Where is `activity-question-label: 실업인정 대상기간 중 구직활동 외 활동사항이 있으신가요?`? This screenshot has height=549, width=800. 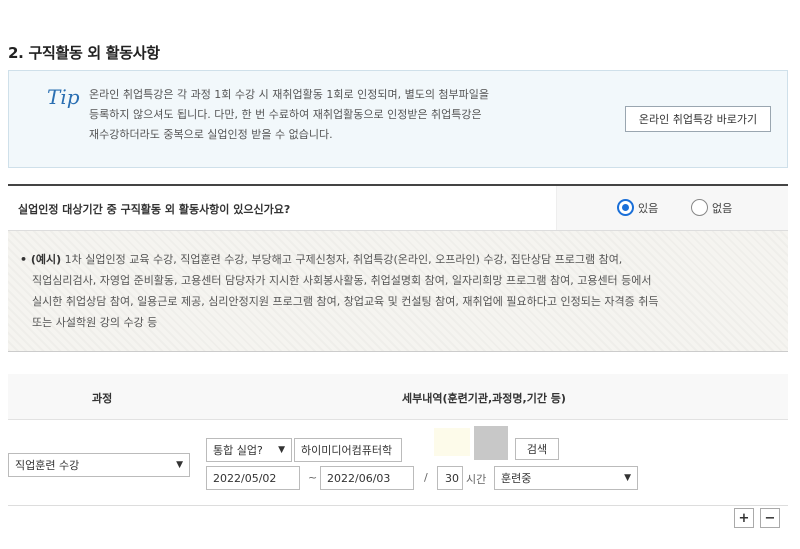 activity-question-label: 실업인정 대상기간 중 구직활동 외 활동사항이 있으신가요? is located at coordinates (154, 209).